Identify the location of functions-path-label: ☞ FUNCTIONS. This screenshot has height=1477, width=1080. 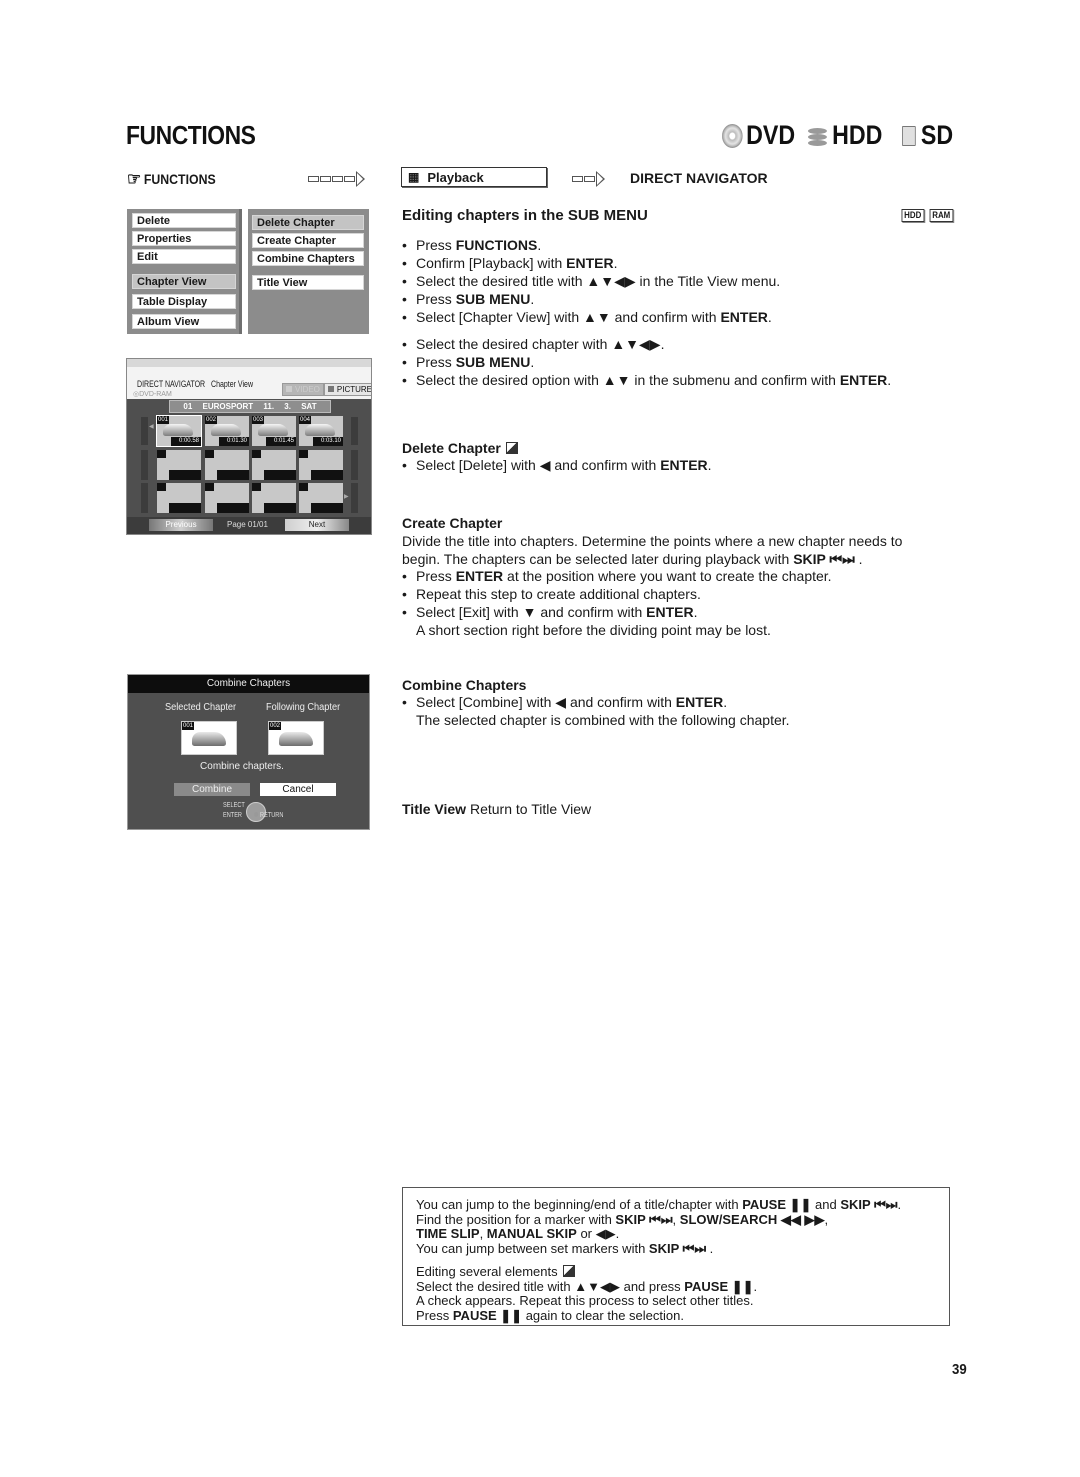
(171, 179).